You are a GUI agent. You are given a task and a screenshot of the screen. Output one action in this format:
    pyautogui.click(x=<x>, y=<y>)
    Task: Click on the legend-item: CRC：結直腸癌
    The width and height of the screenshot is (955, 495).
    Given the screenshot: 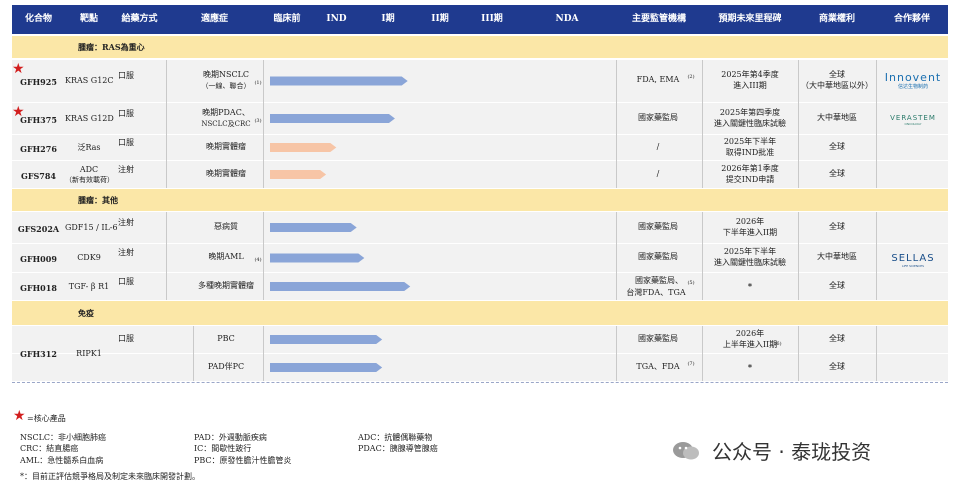 What is the action you would take?
    pyautogui.click(x=49, y=448)
    